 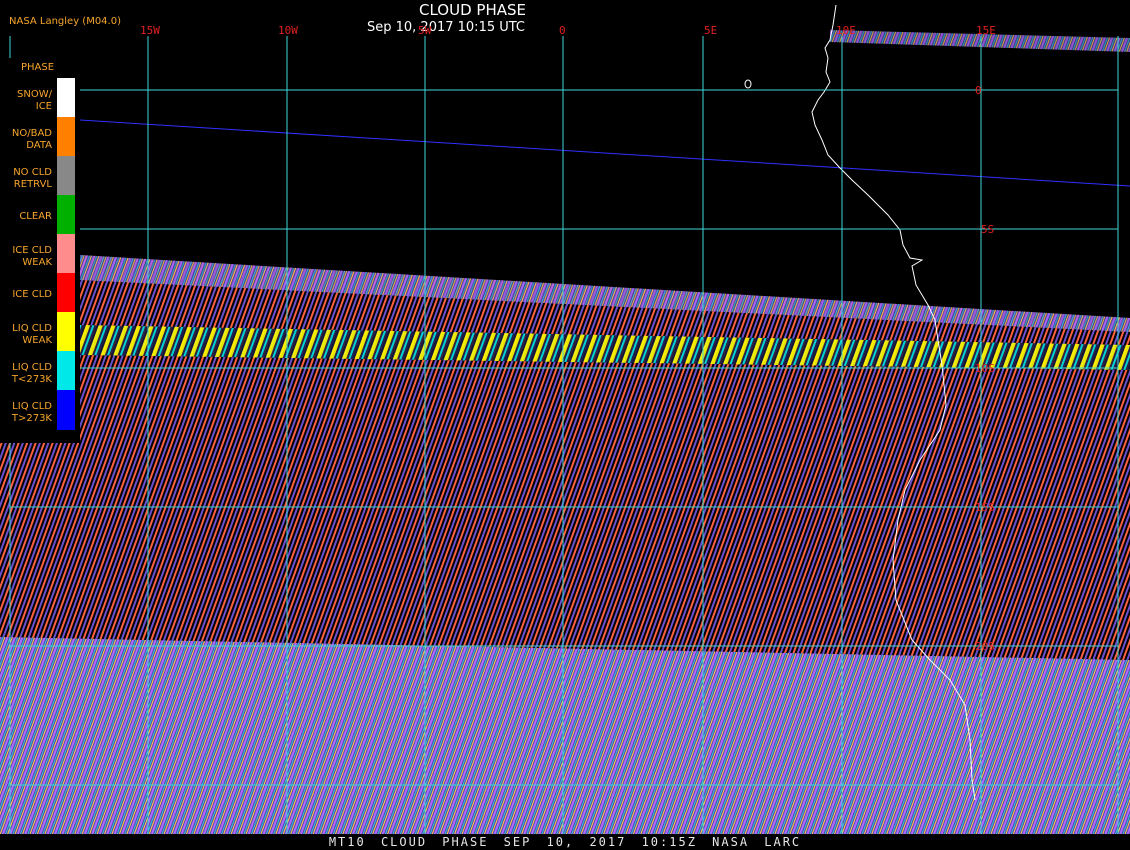 I want to click on lat-label-15s: 15S, so click(x=985, y=507).